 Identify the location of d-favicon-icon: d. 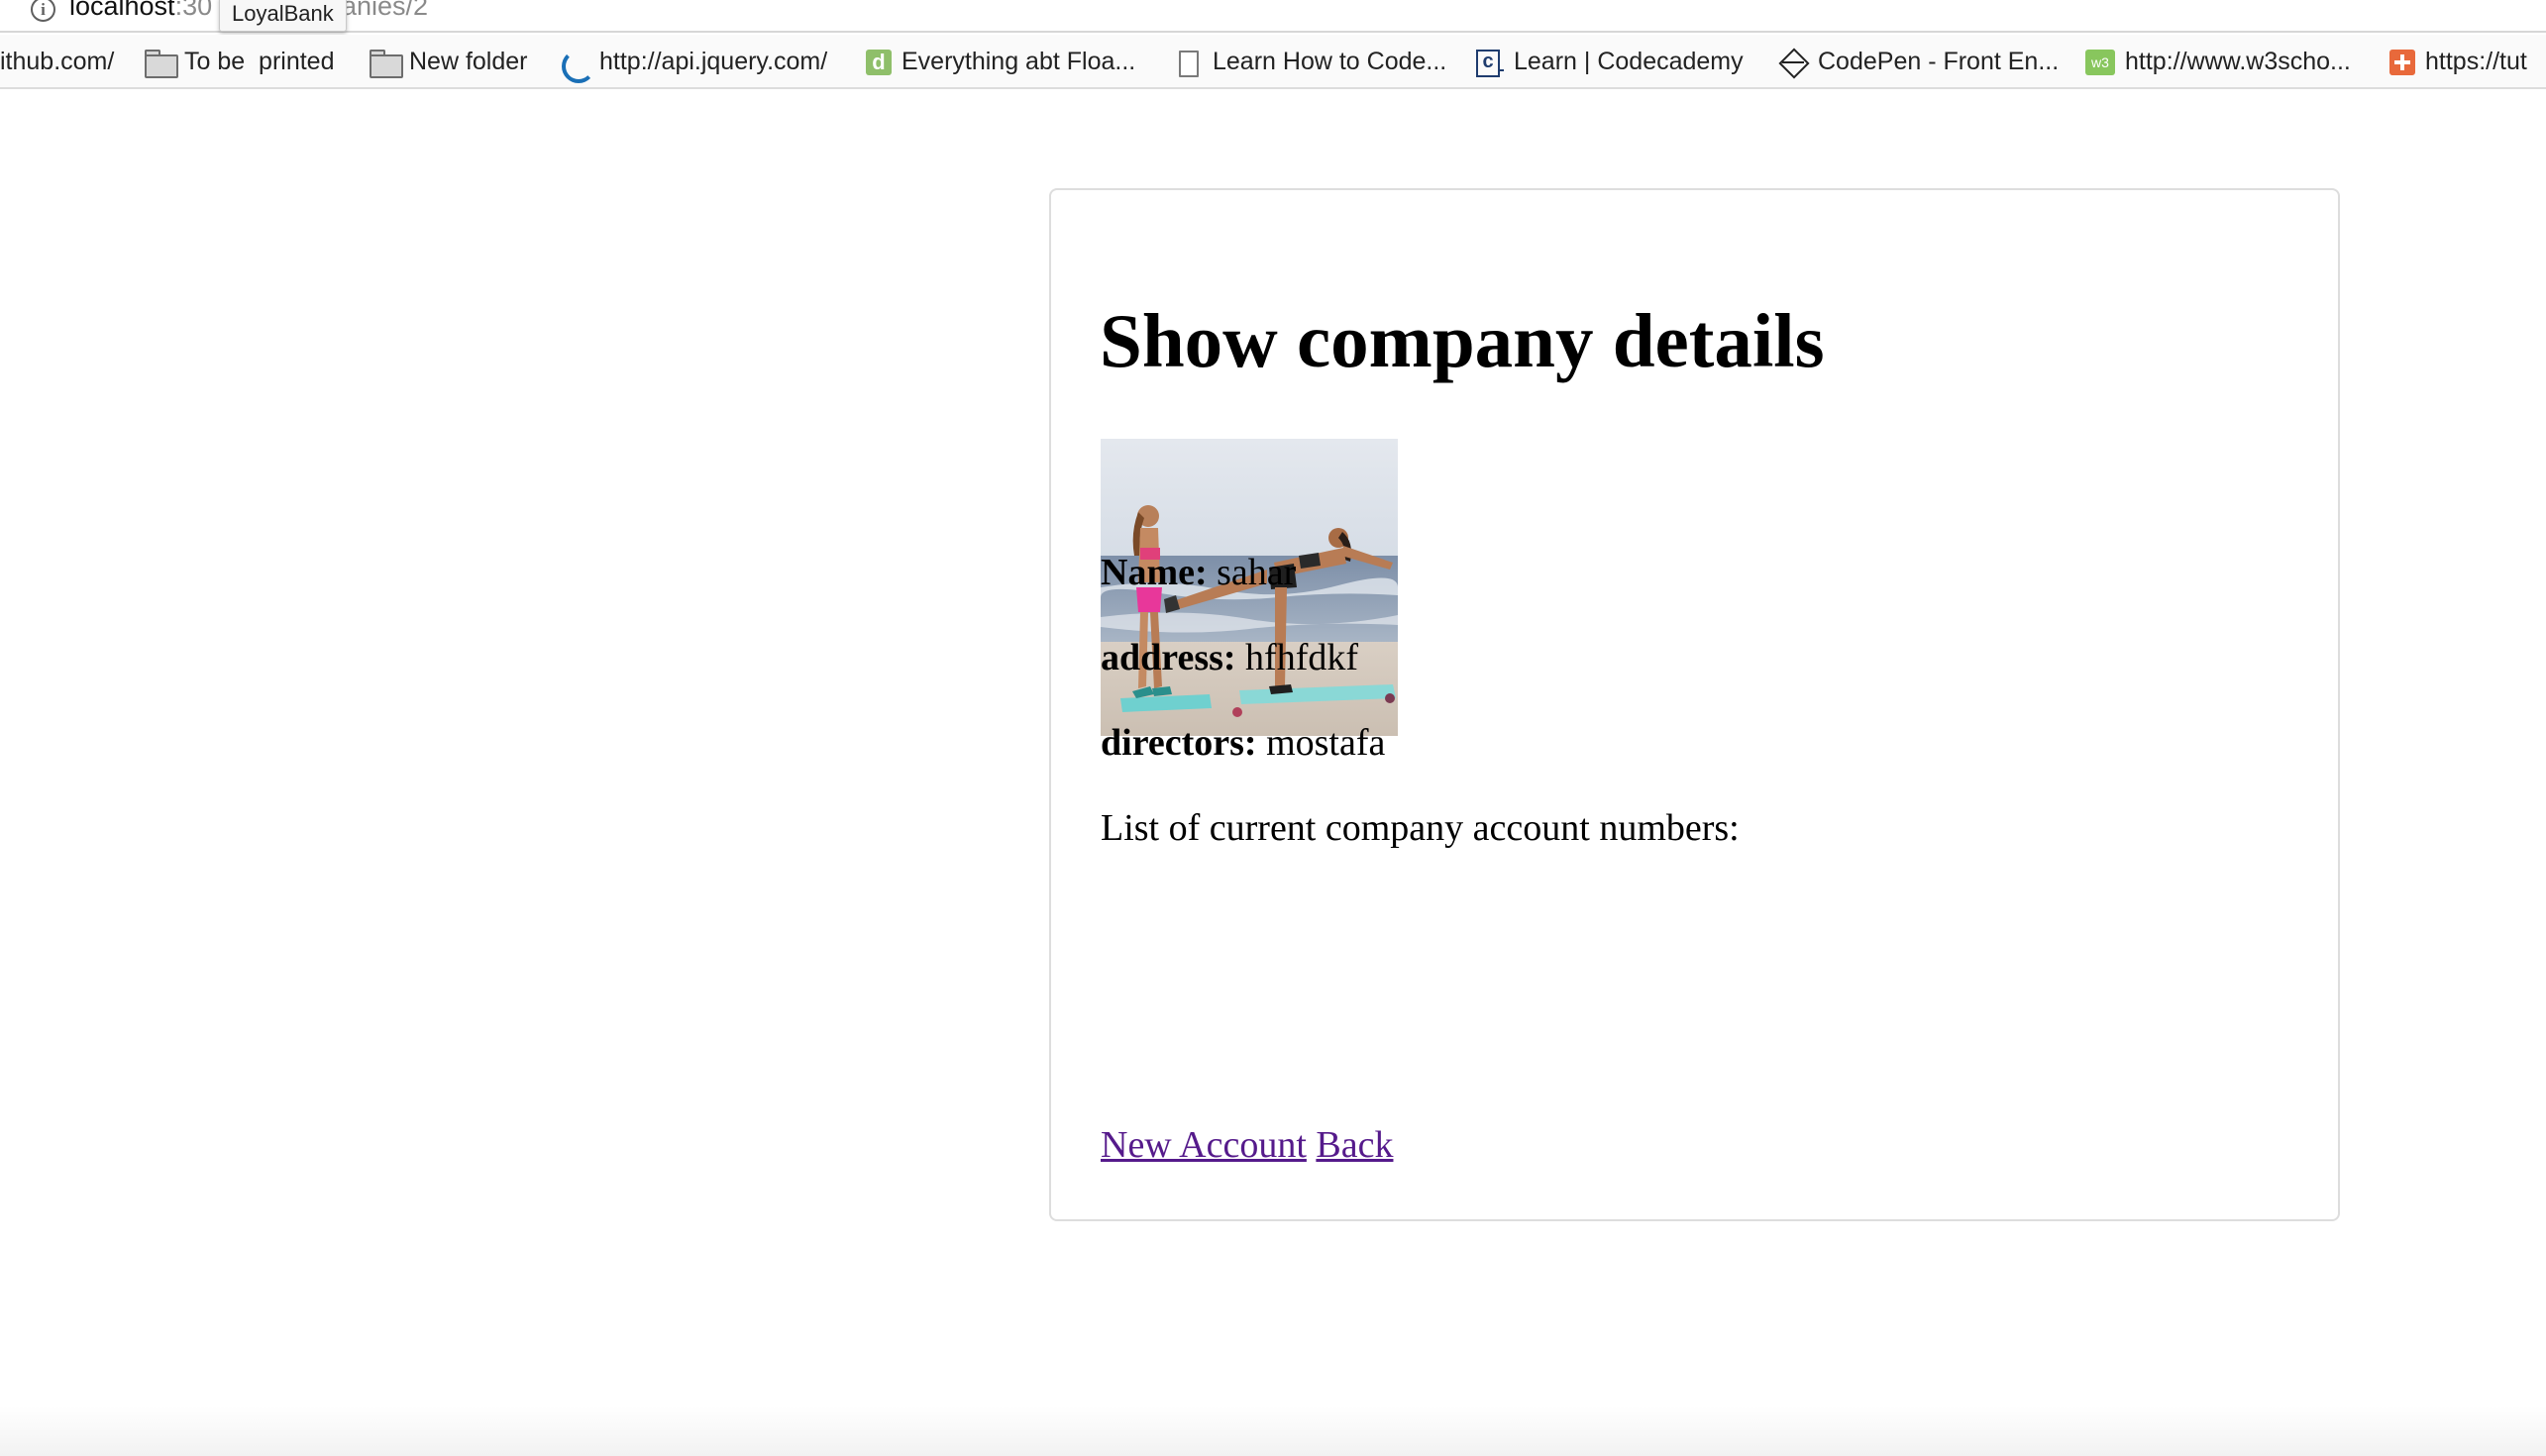
(879, 62).